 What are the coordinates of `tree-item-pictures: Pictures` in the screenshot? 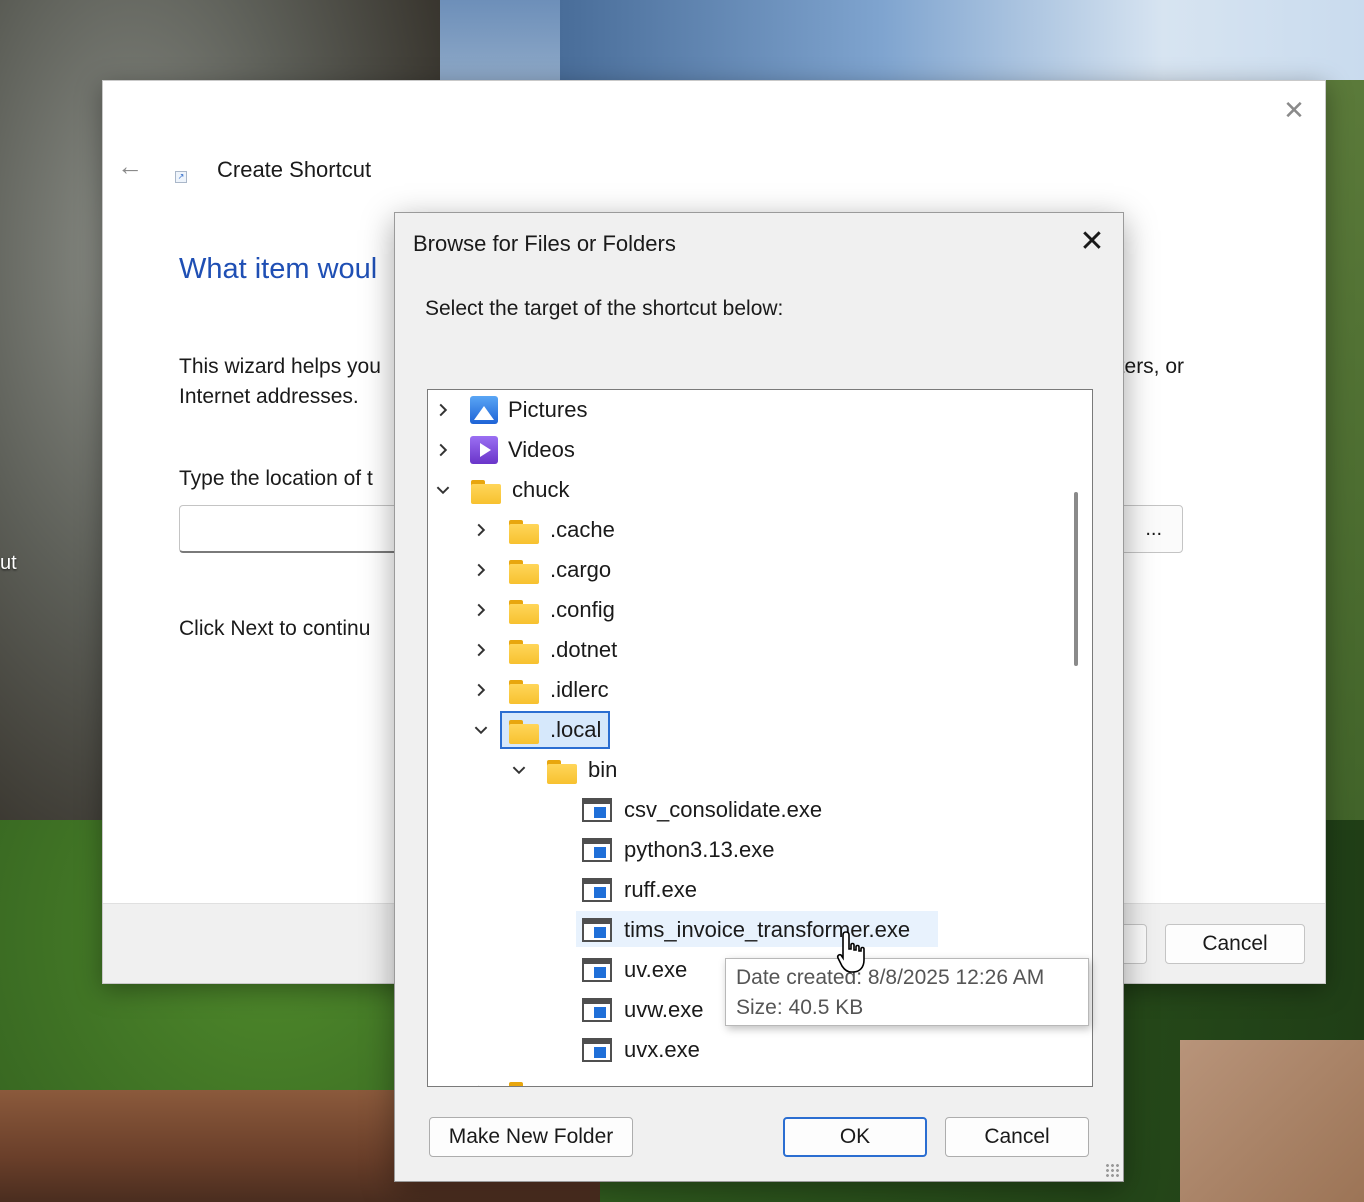 It's located at (510, 410).